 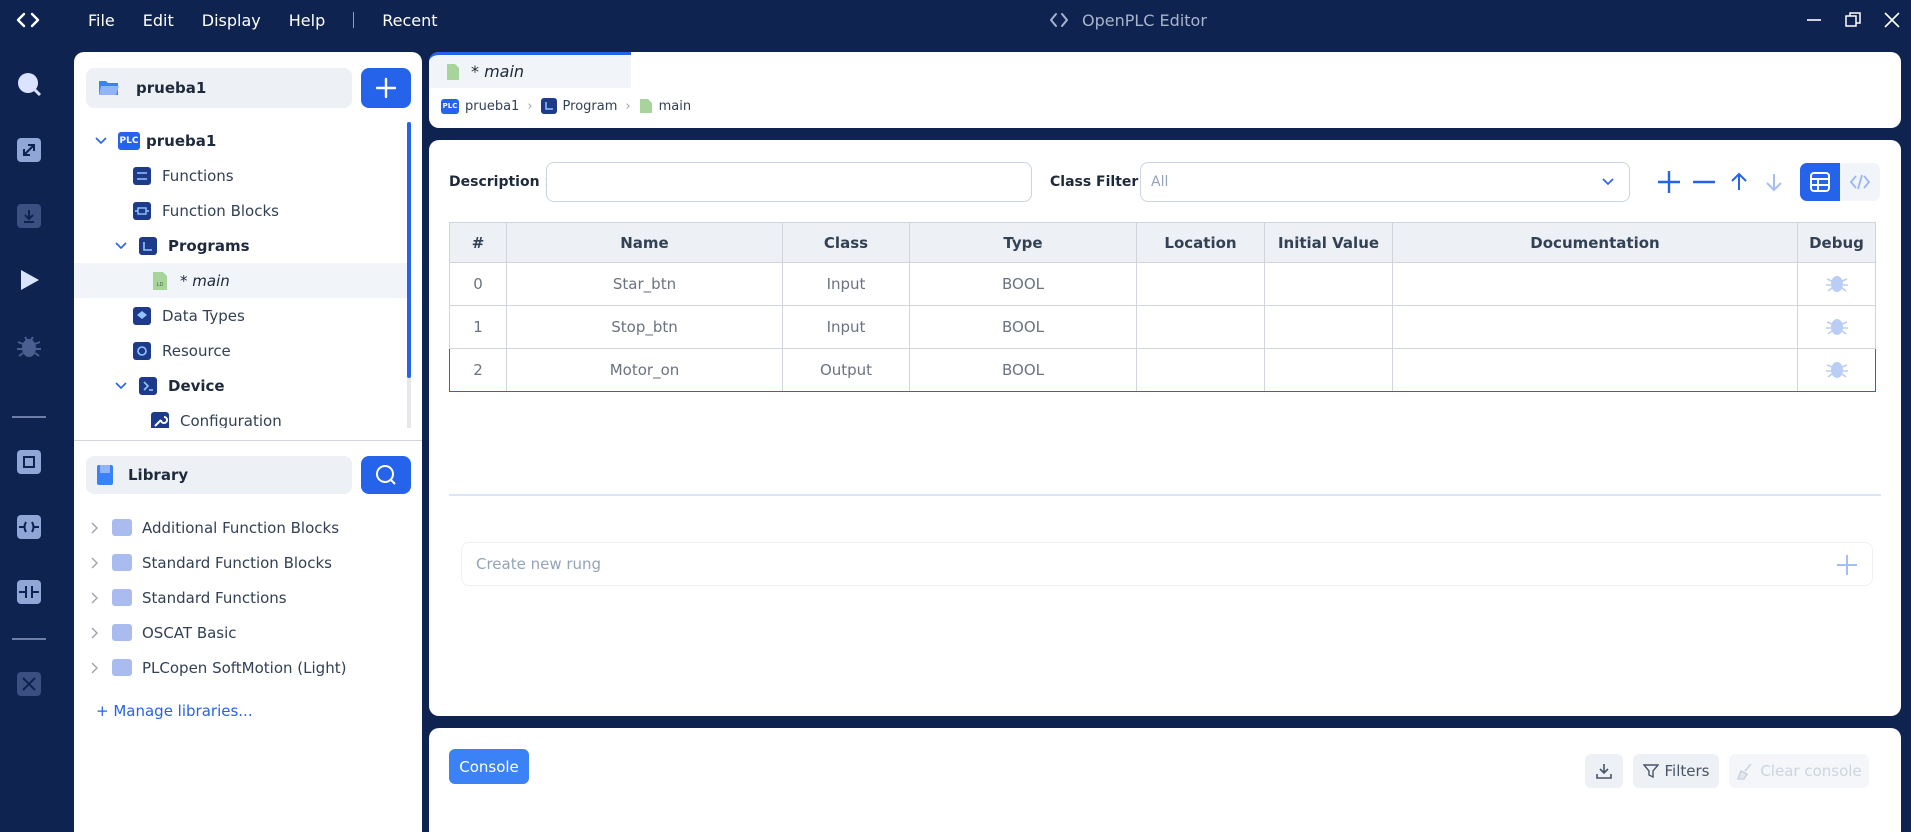 I want to click on column-header-index: #, so click(x=478, y=242).